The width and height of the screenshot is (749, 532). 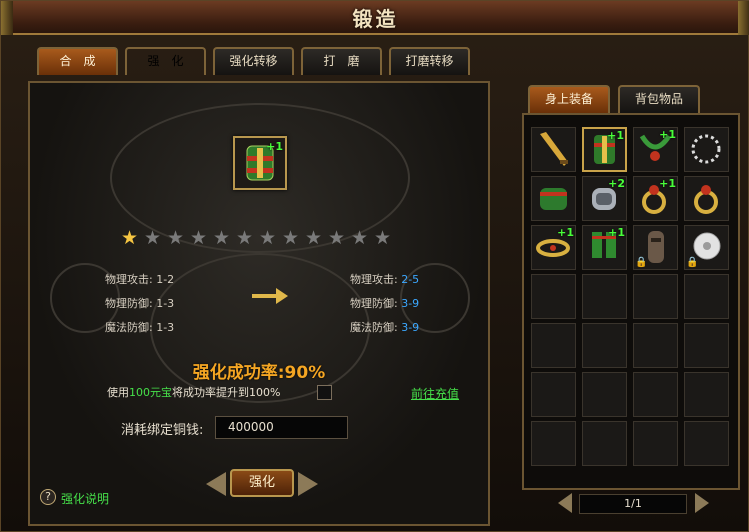 What do you see at coordinates (77, 61) in the screenshot?
I see `tab-synthesize: 合 成` at bounding box center [77, 61].